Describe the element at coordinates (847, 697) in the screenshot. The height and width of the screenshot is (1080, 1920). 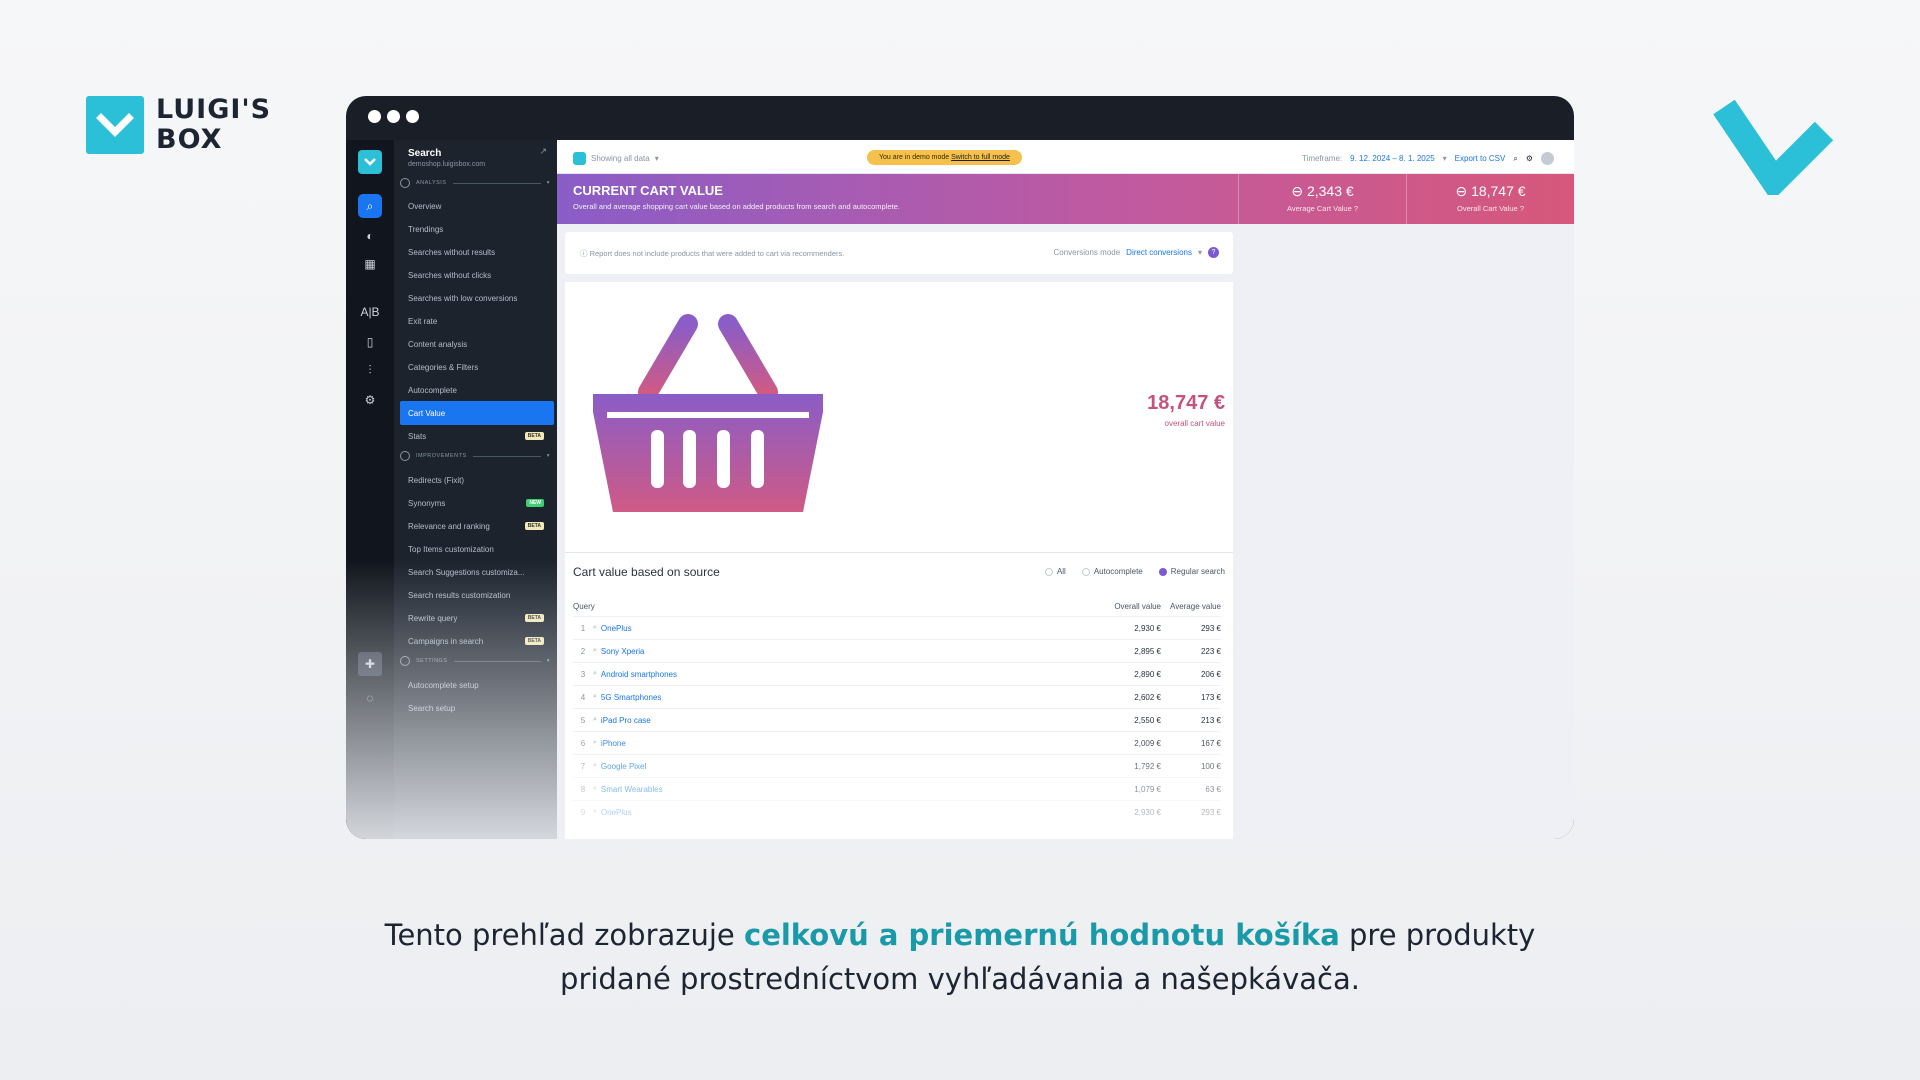
I see `row-query: ⌕ 5G Smartphones` at that location.